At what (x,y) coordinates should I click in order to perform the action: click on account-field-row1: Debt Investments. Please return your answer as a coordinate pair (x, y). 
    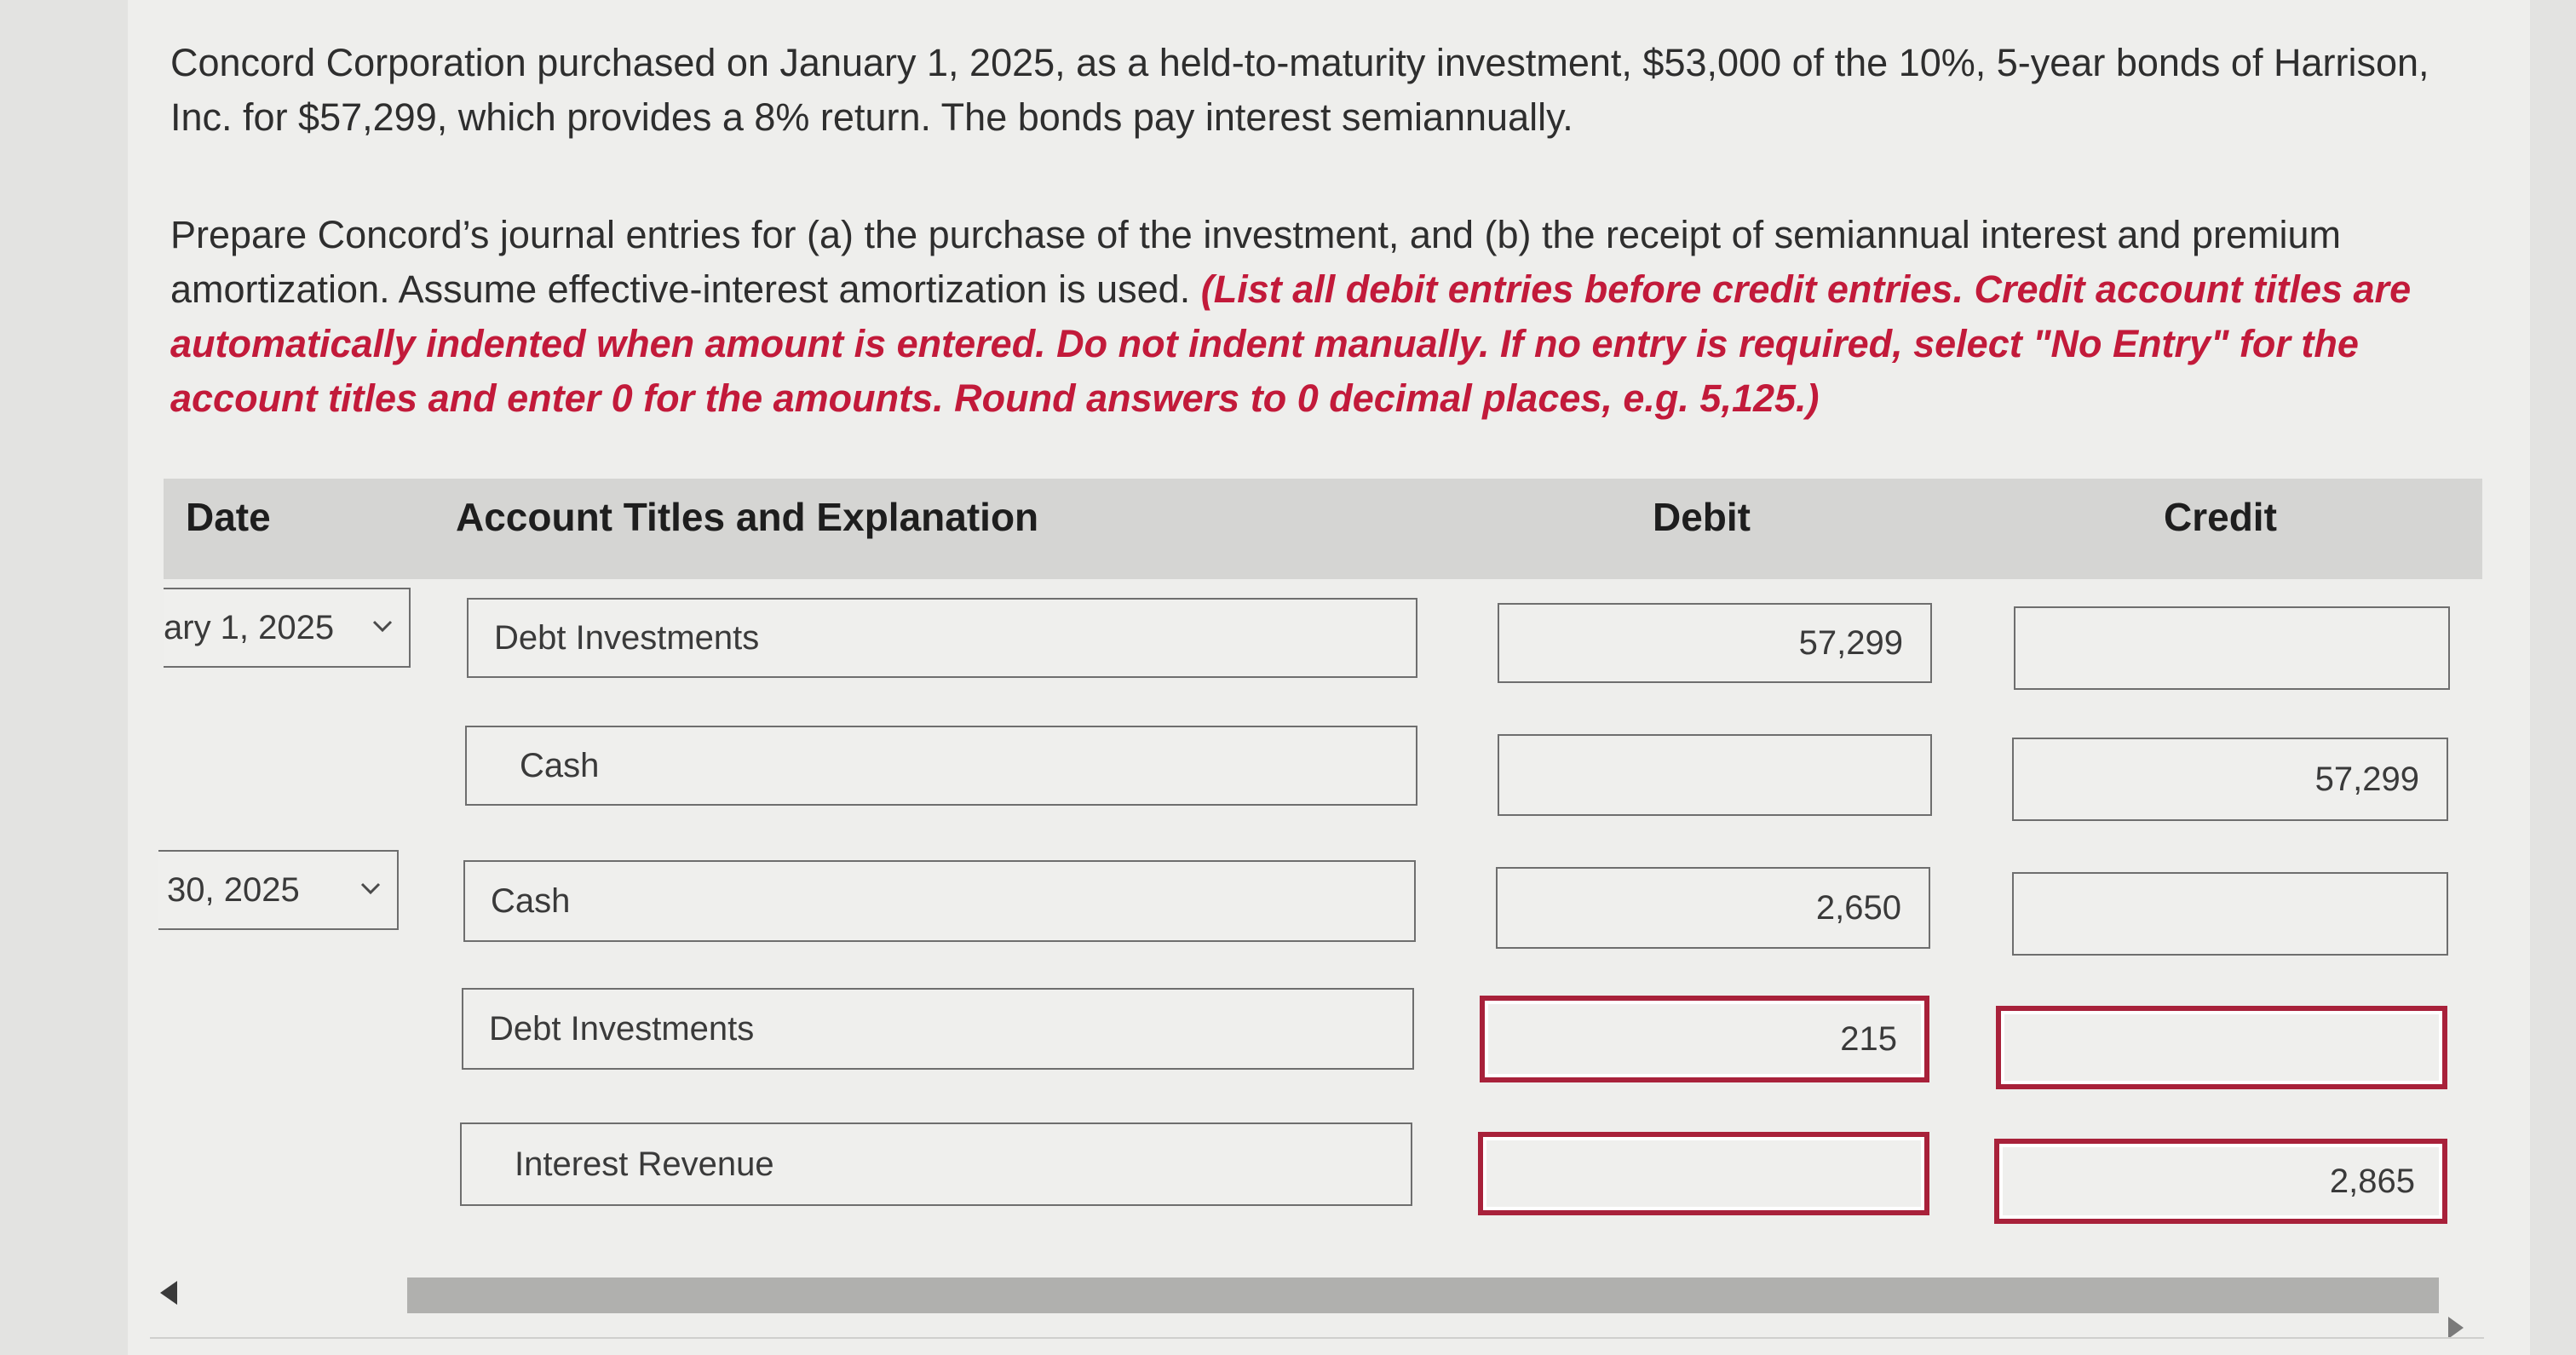
    Looking at the image, I should click on (942, 638).